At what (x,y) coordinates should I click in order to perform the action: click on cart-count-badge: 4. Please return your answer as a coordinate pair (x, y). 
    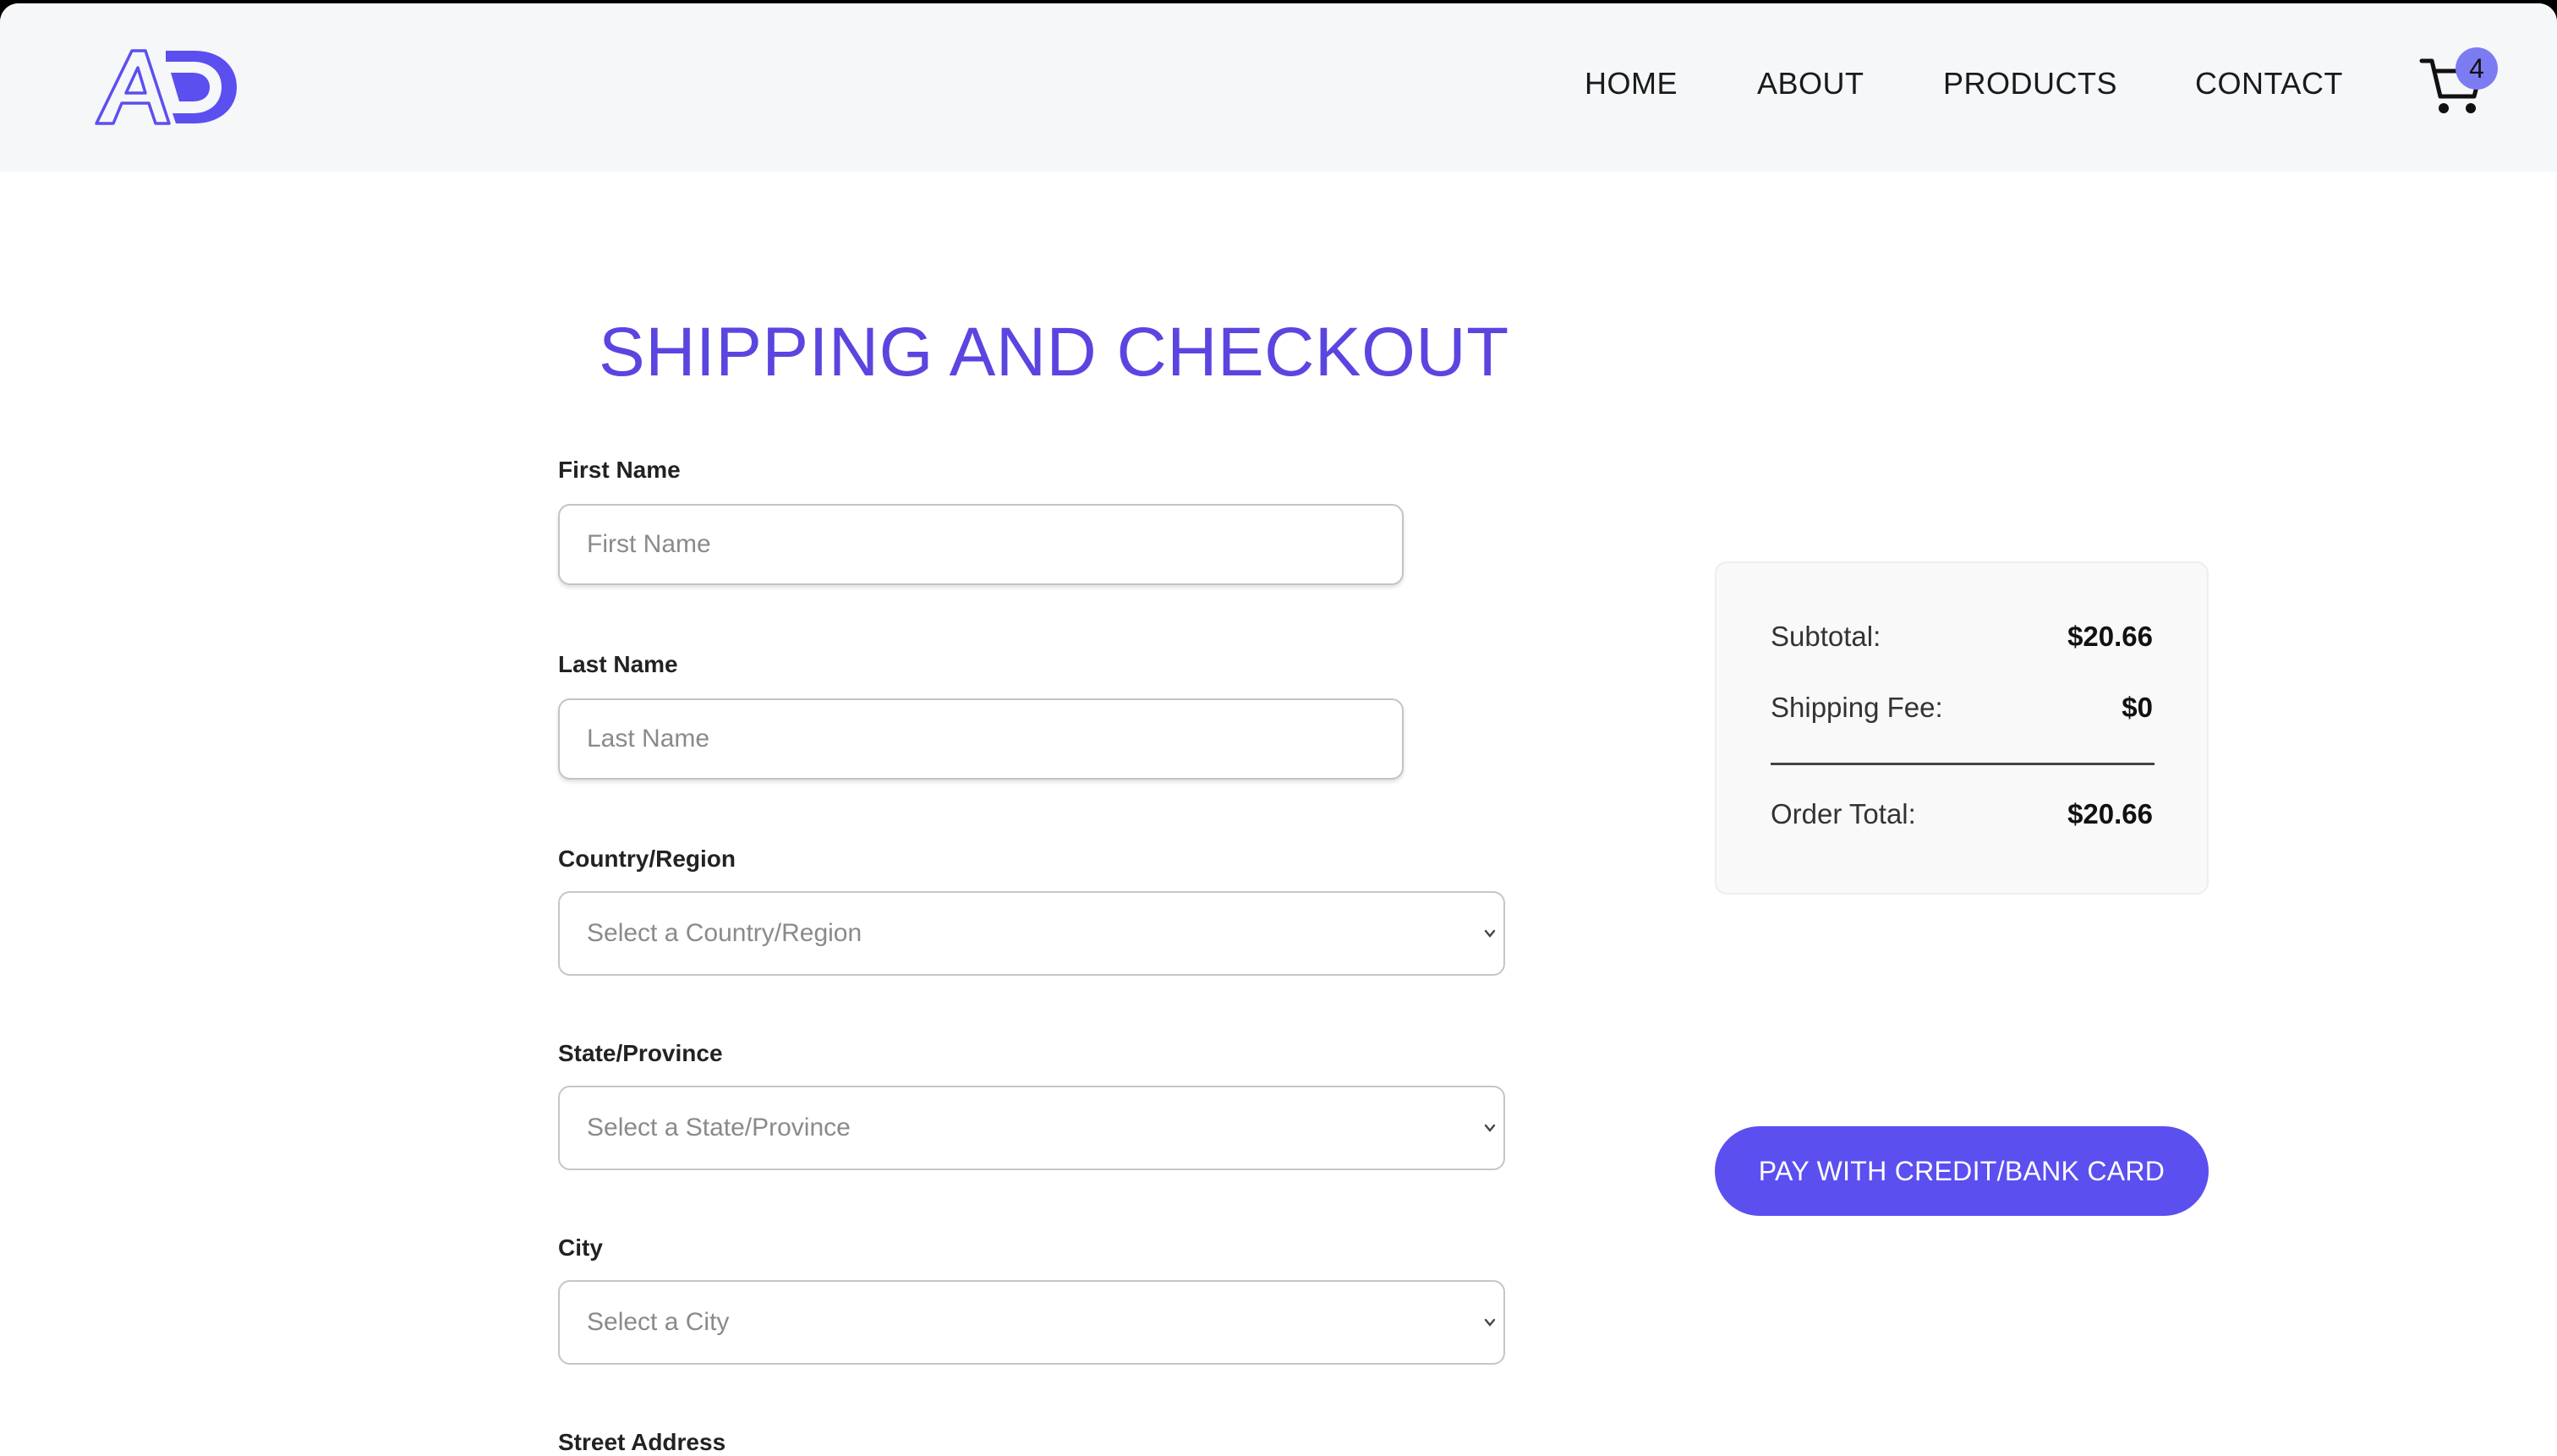
    Looking at the image, I should click on (2477, 68).